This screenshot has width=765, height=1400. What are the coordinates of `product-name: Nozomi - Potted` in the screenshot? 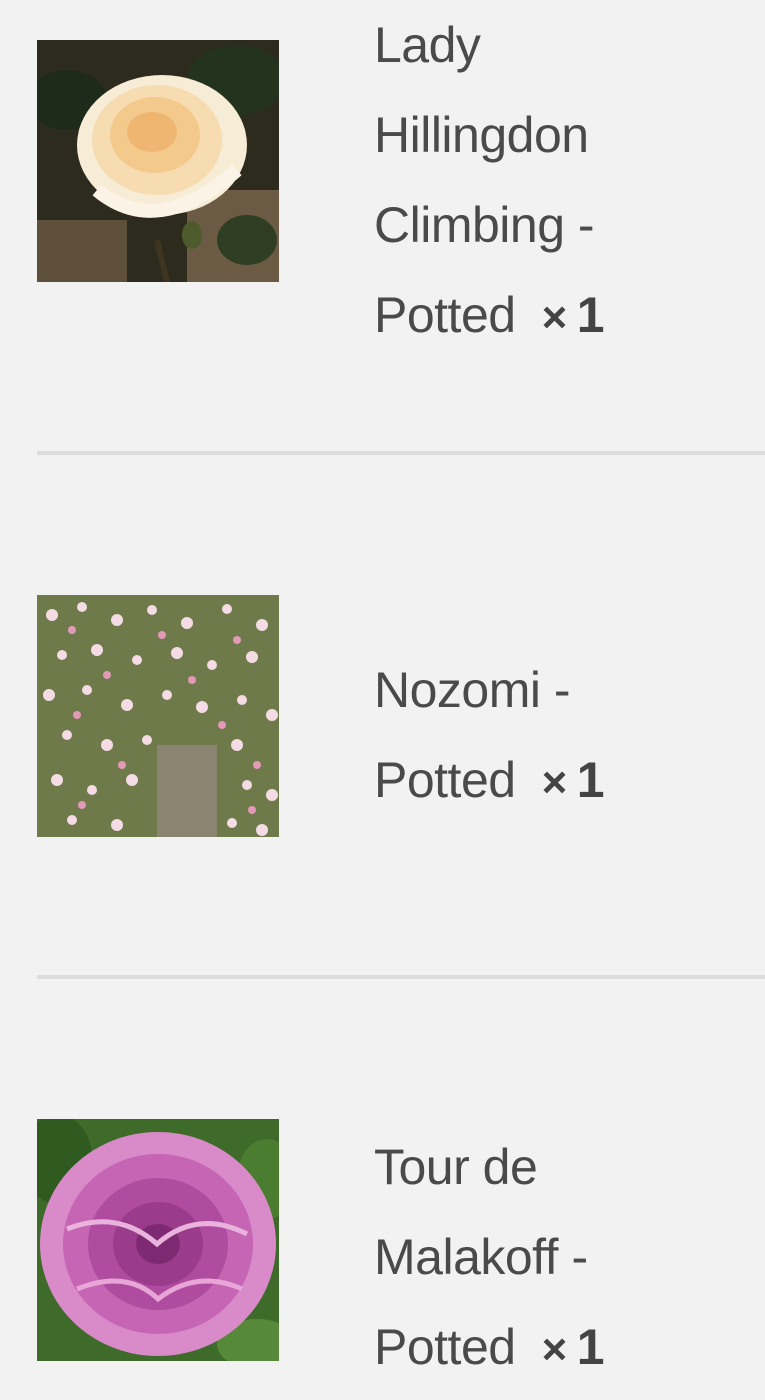 It's located at (472, 735).